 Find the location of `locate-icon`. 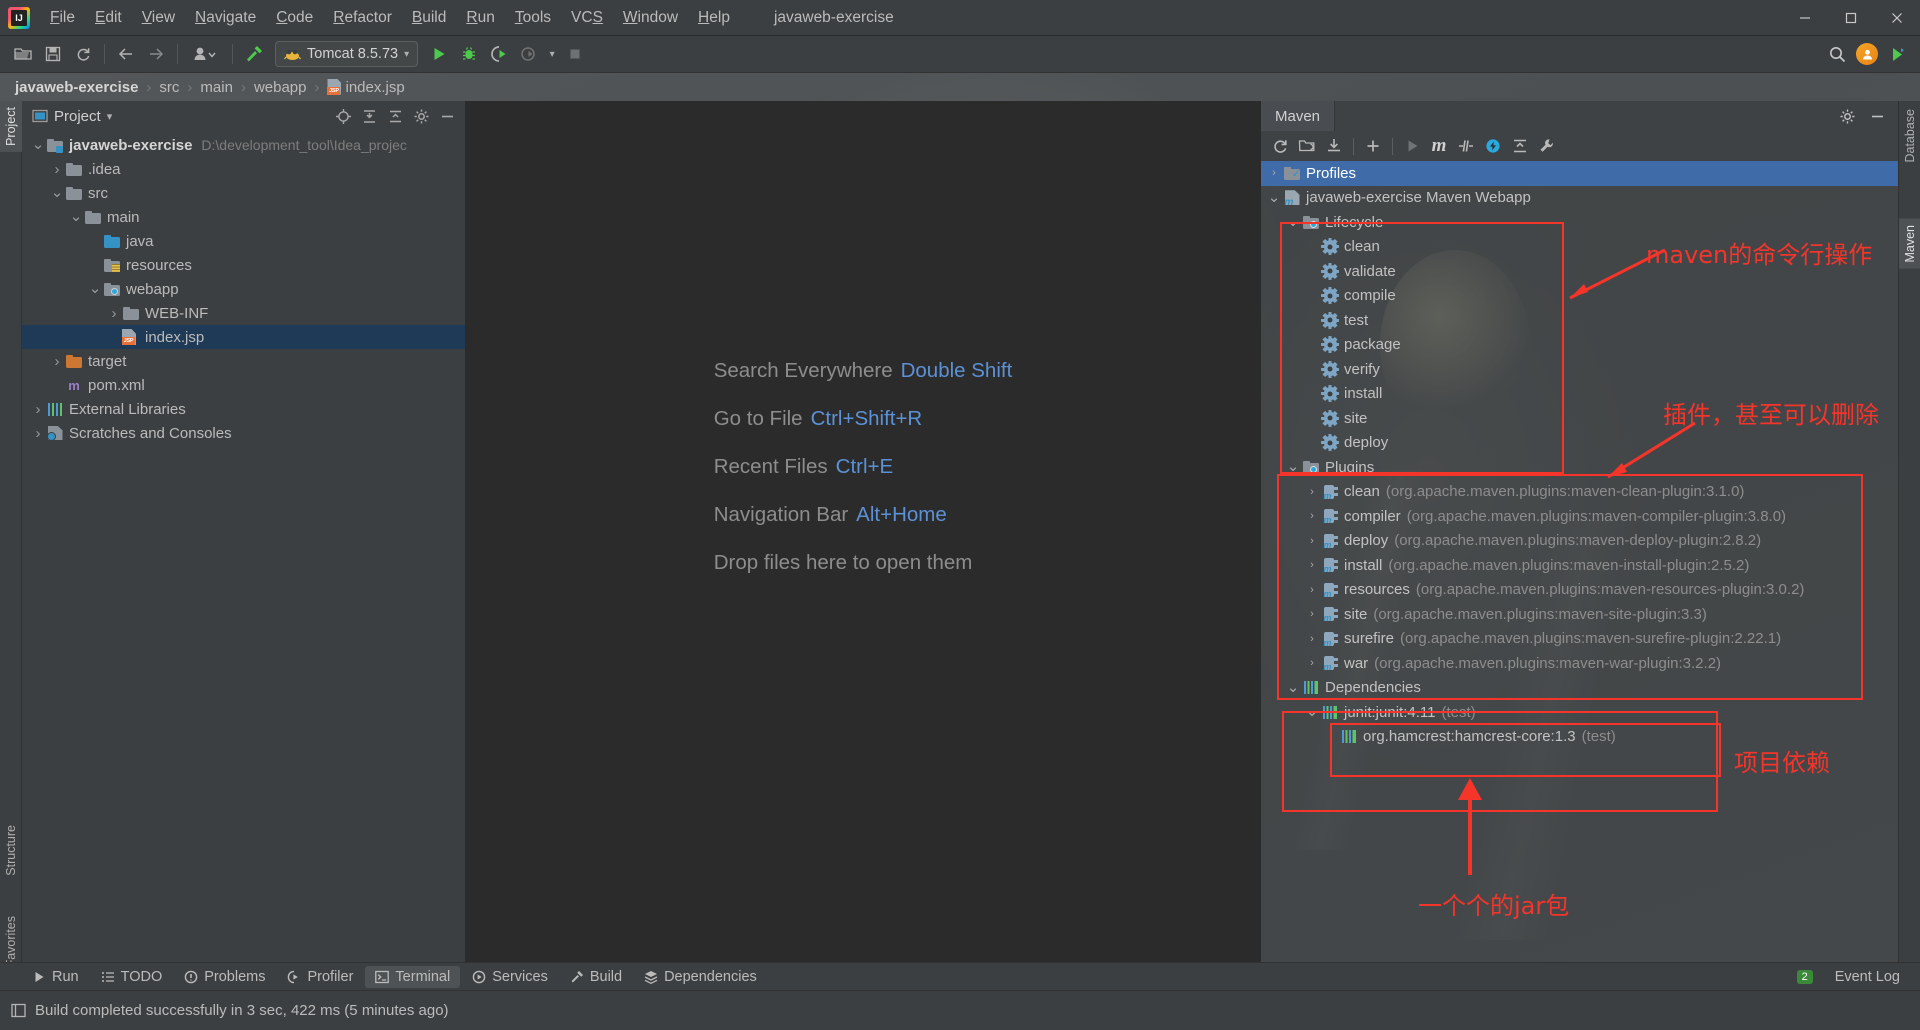

locate-icon is located at coordinates (343, 116).